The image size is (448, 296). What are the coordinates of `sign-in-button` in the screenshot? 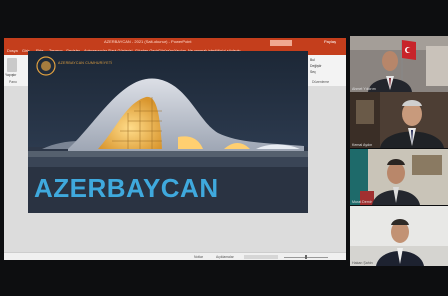 It's located at (281, 42).